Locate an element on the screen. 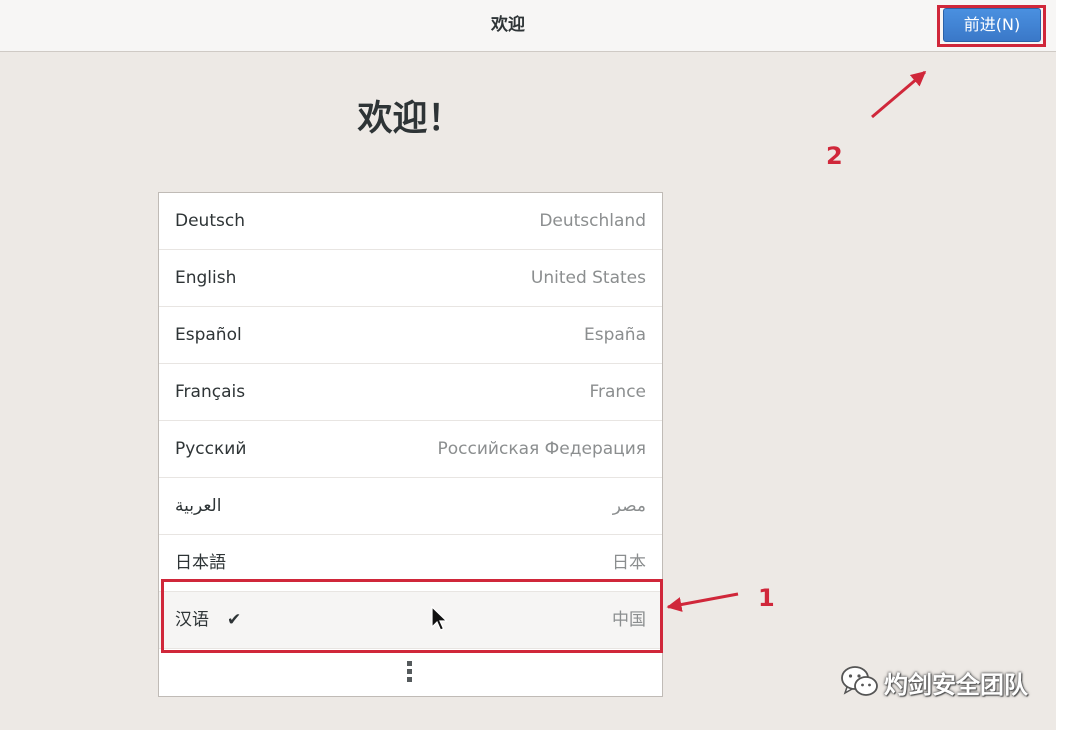 This screenshot has height=730, width=1080. wechat-icon is located at coordinates (859, 681).